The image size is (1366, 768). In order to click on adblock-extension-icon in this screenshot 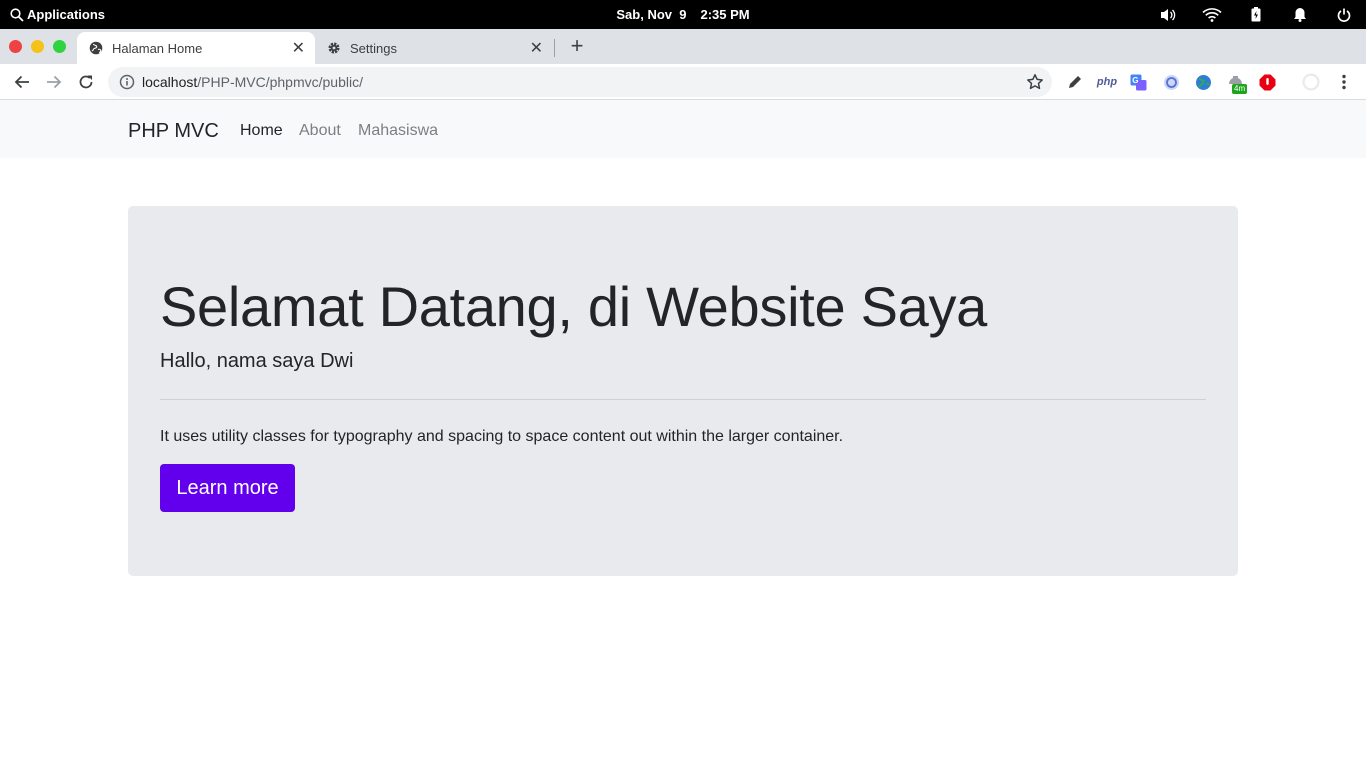, I will do `click(1267, 82)`.